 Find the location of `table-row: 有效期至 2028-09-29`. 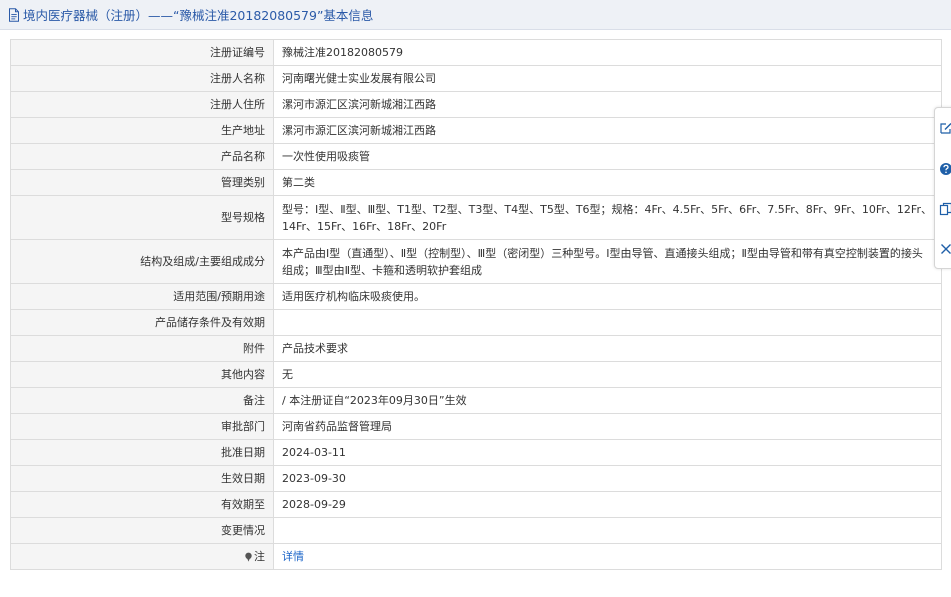

table-row: 有效期至 2028-09-29 is located at coordinates (476, 504).